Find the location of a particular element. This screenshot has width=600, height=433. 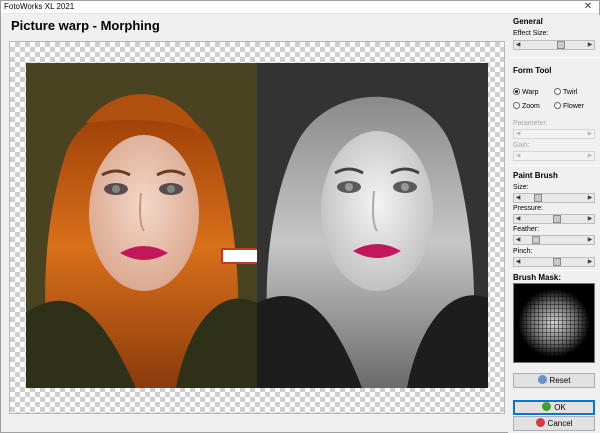

ok-check-icon is located at coordinates (547, 406).